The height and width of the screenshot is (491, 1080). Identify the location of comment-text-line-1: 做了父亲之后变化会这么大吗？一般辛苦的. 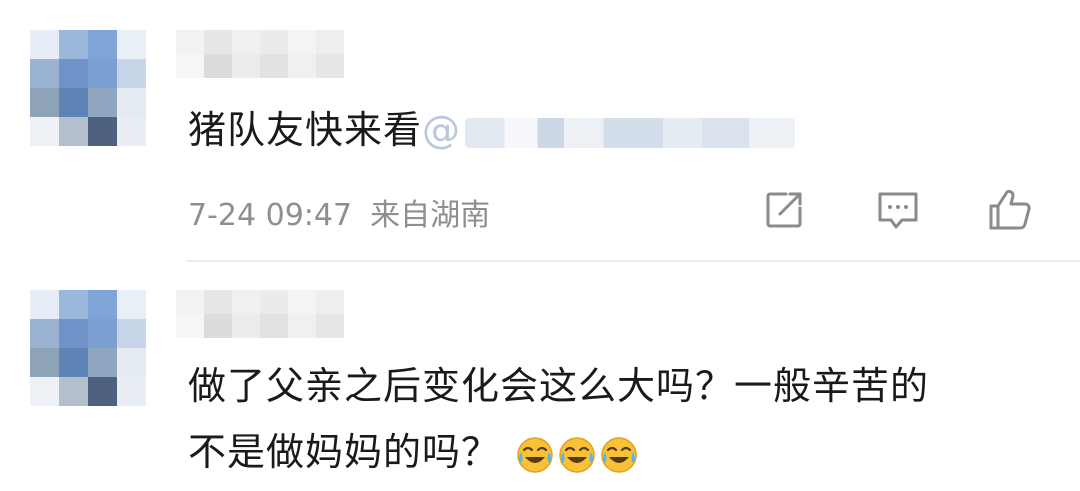
(559, 386).